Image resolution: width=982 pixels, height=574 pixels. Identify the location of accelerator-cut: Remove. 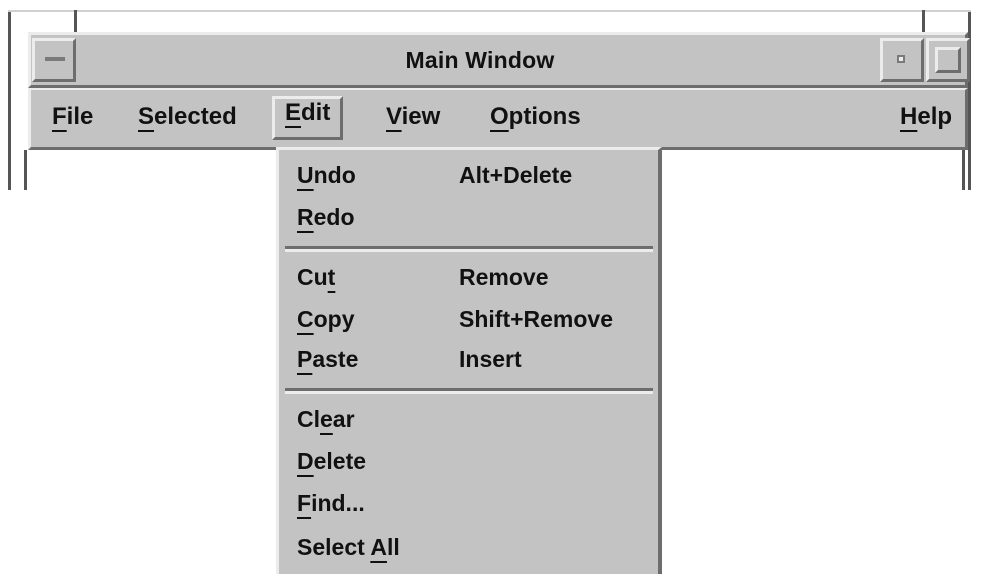
(504, 277).